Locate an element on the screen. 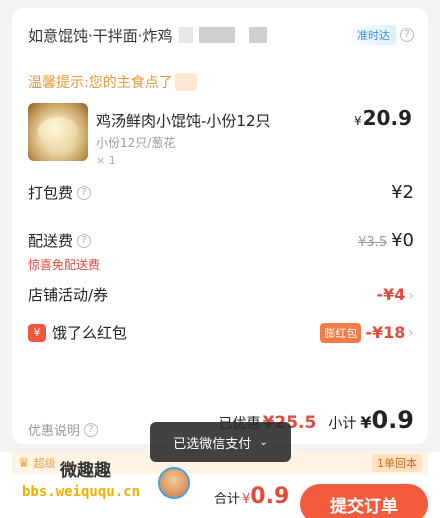 The height and width of the screenshot is (518, 440). store-promo-value: -¥4 is located at coordinates (391, 294).